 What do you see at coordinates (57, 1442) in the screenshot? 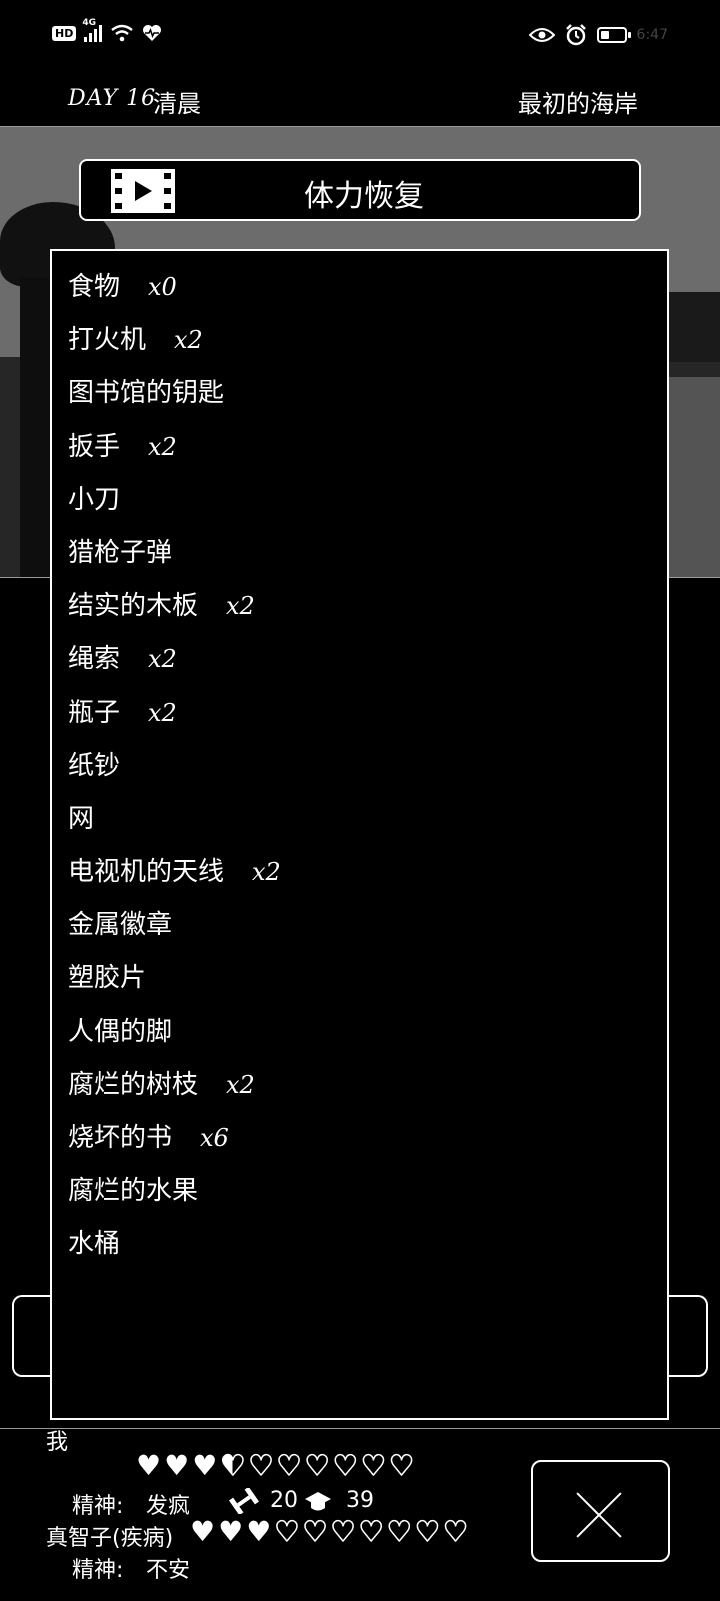
I see `player-name: 我` at bounding box center [57, 1442].